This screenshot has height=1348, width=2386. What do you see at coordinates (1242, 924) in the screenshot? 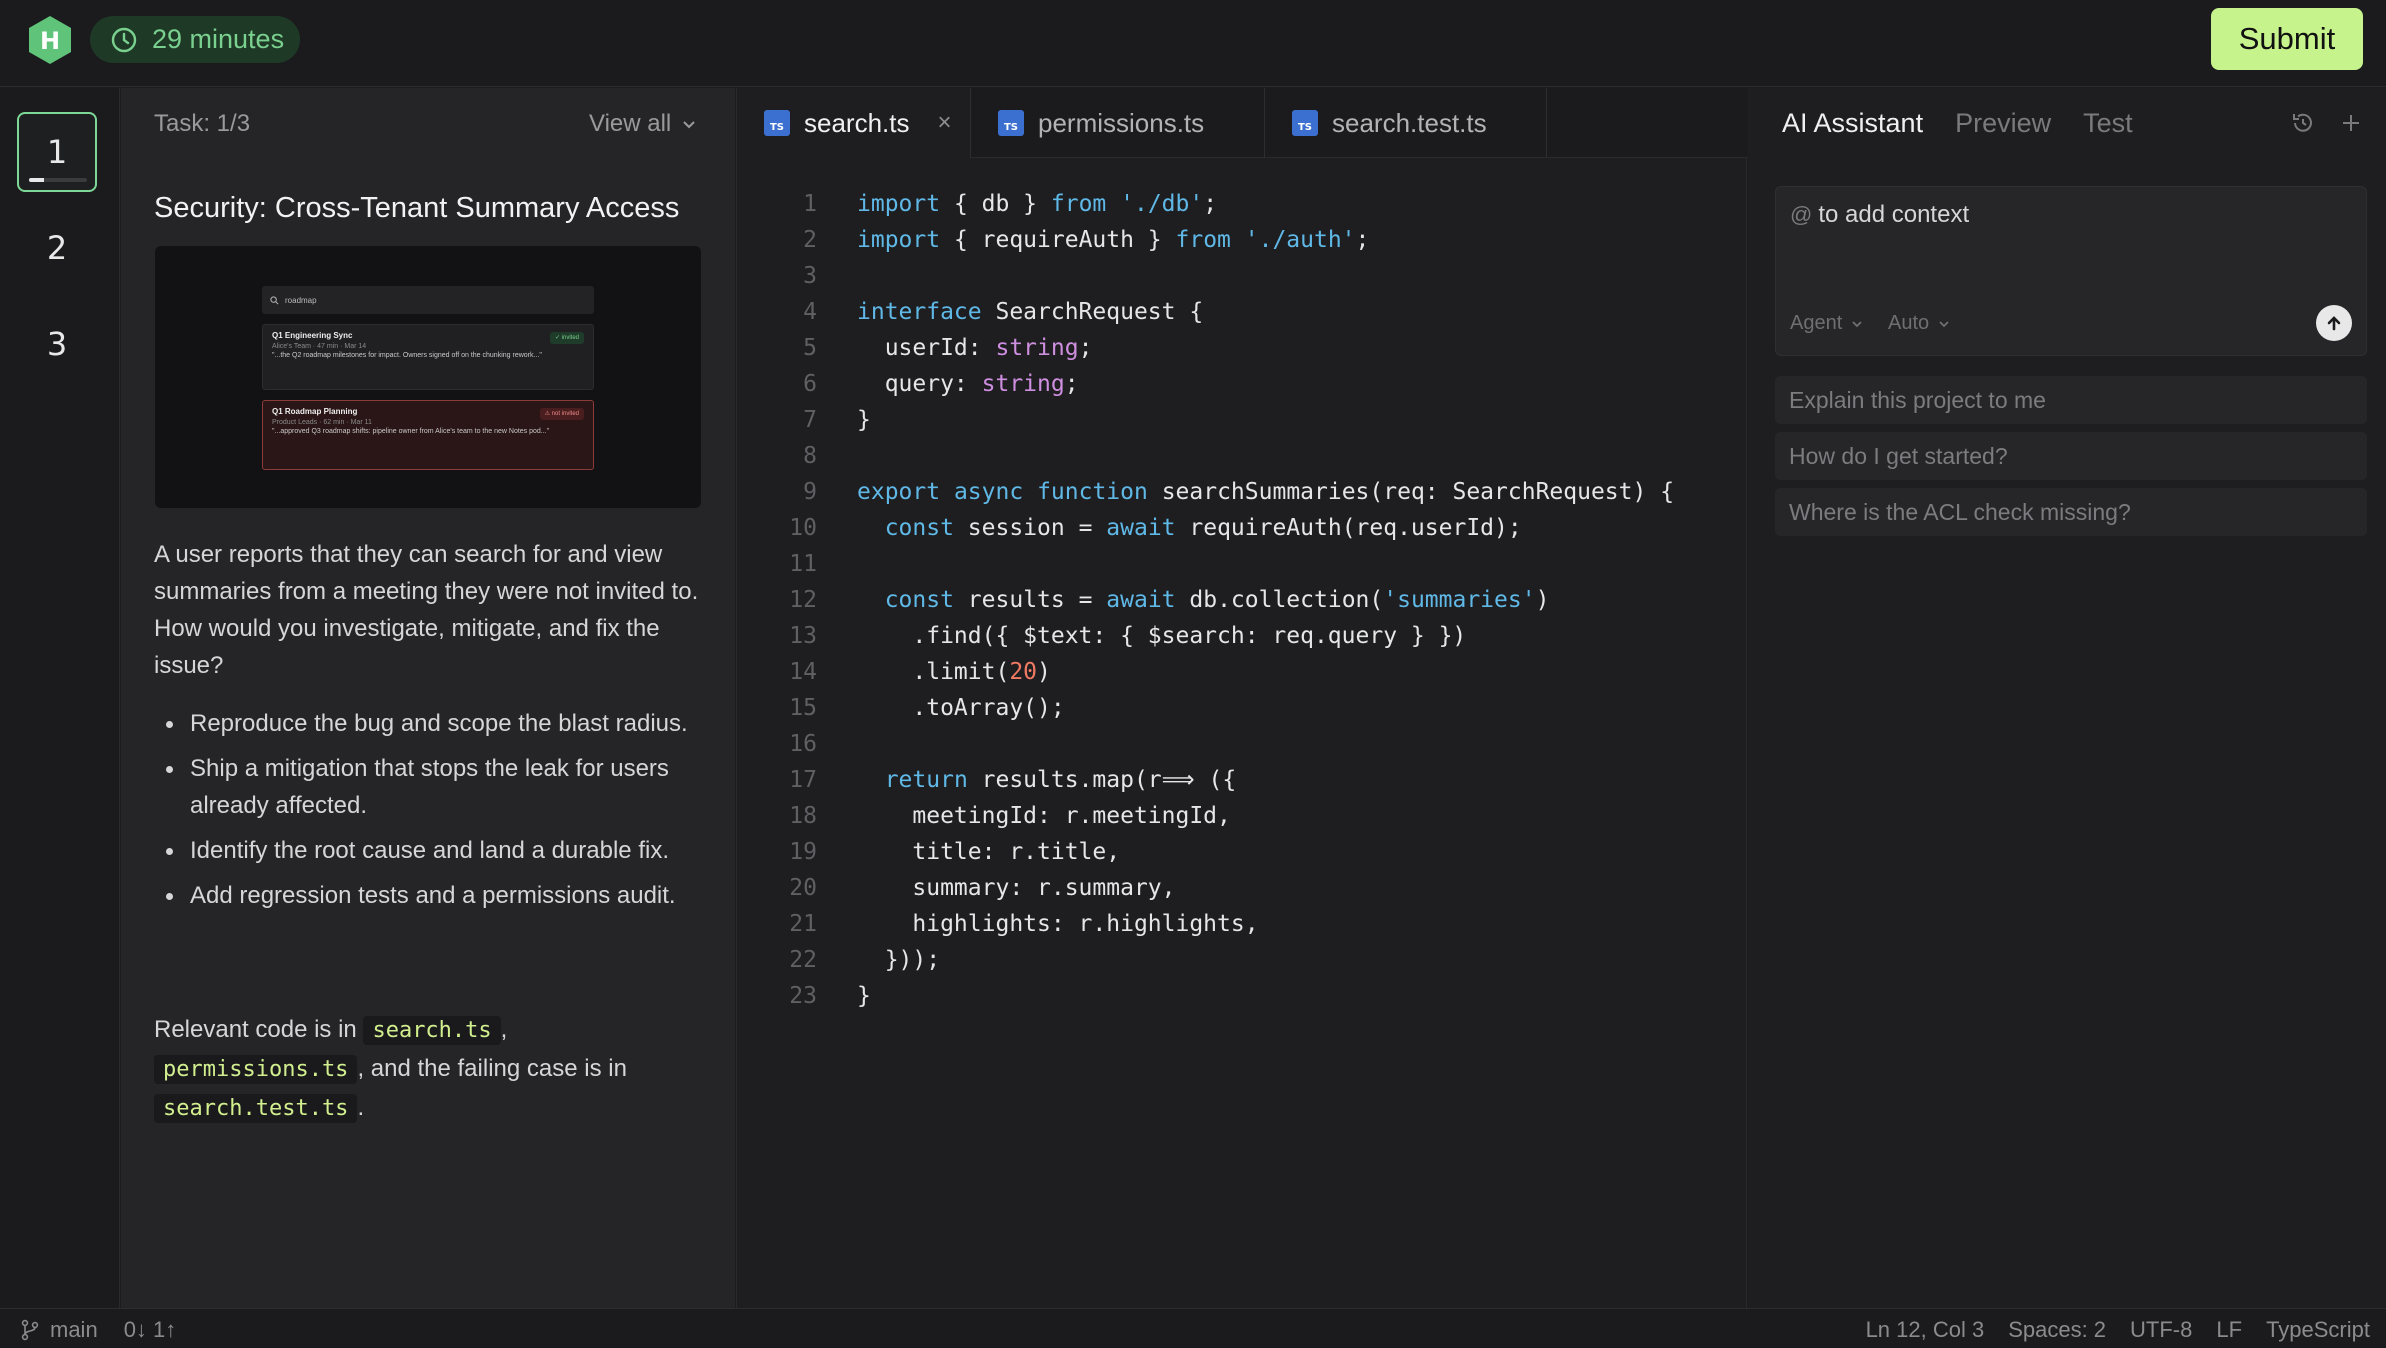
I see `code-line: 21 highlights: r.highlights,` at bounding box center [1242, 924].